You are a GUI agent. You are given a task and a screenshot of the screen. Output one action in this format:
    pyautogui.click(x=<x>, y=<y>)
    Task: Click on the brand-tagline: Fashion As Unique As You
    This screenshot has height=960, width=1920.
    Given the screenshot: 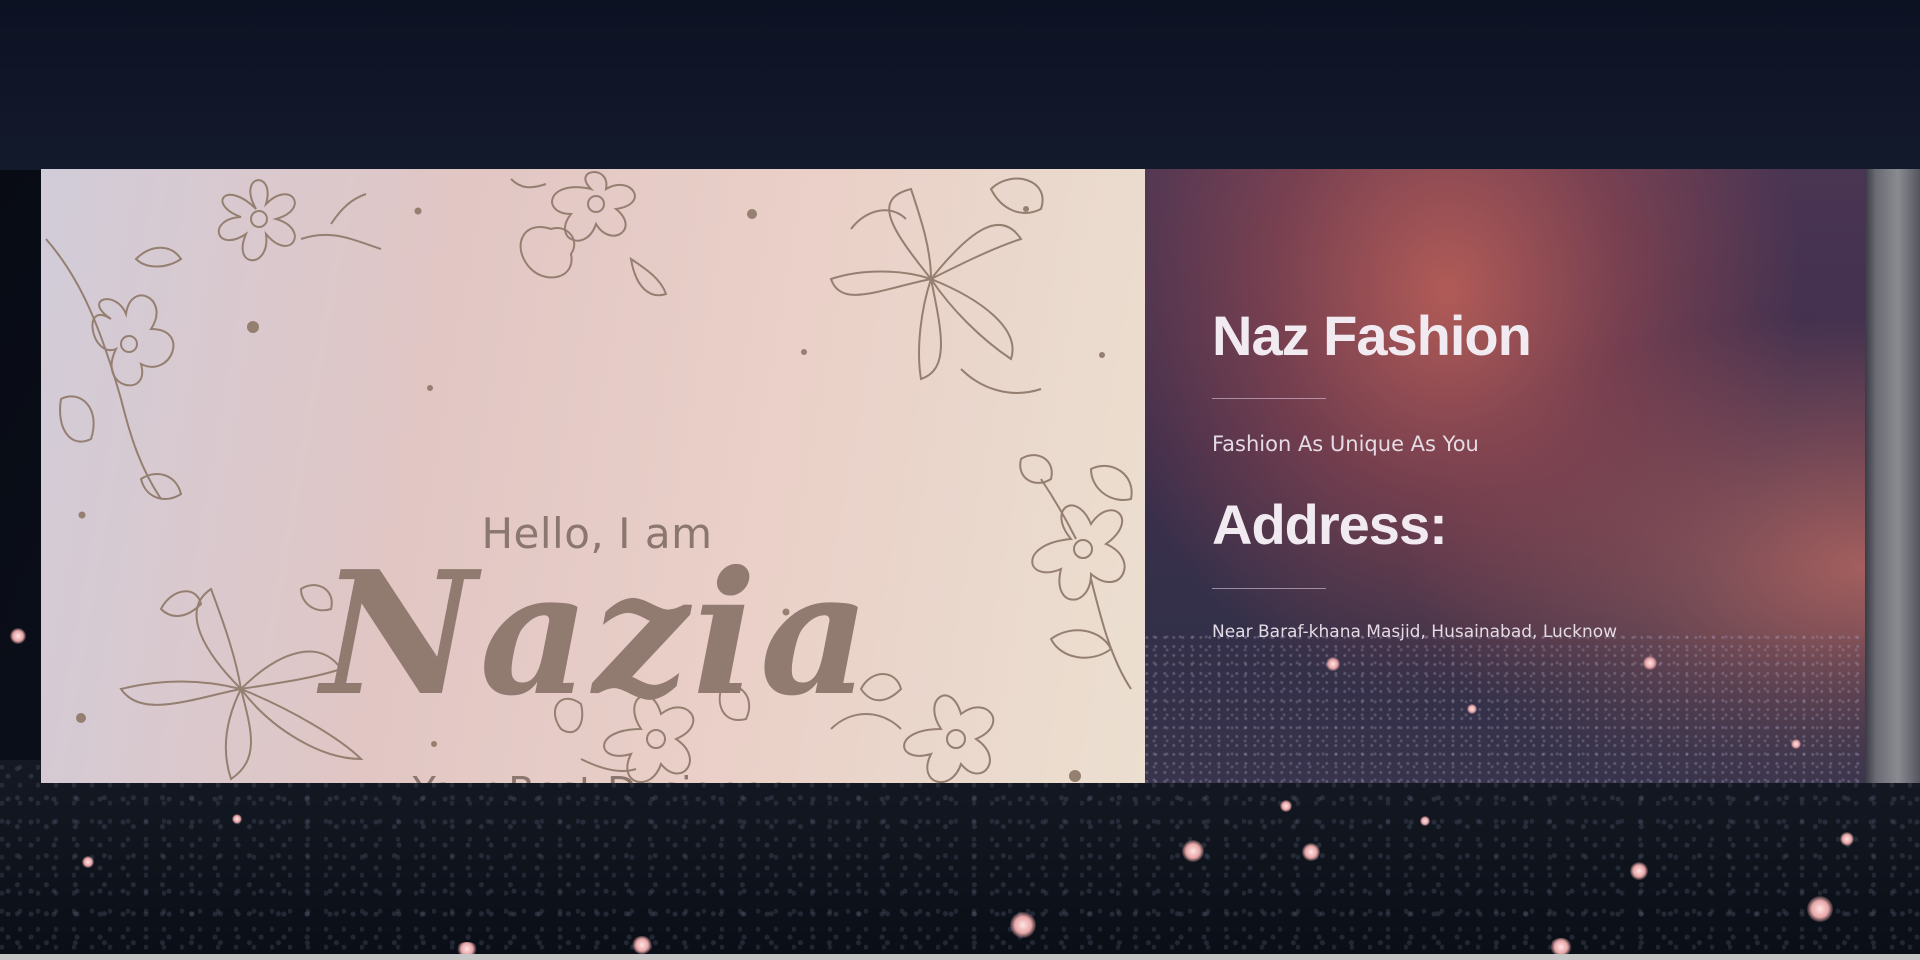 What is the action you would take?
    pyautogui.click(x=1345, y=444)
    